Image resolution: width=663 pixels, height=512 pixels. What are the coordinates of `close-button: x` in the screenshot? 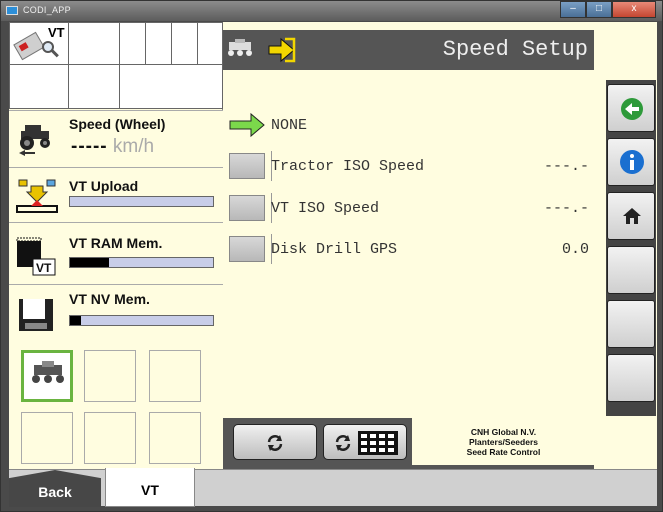 It's located at (634, 9).